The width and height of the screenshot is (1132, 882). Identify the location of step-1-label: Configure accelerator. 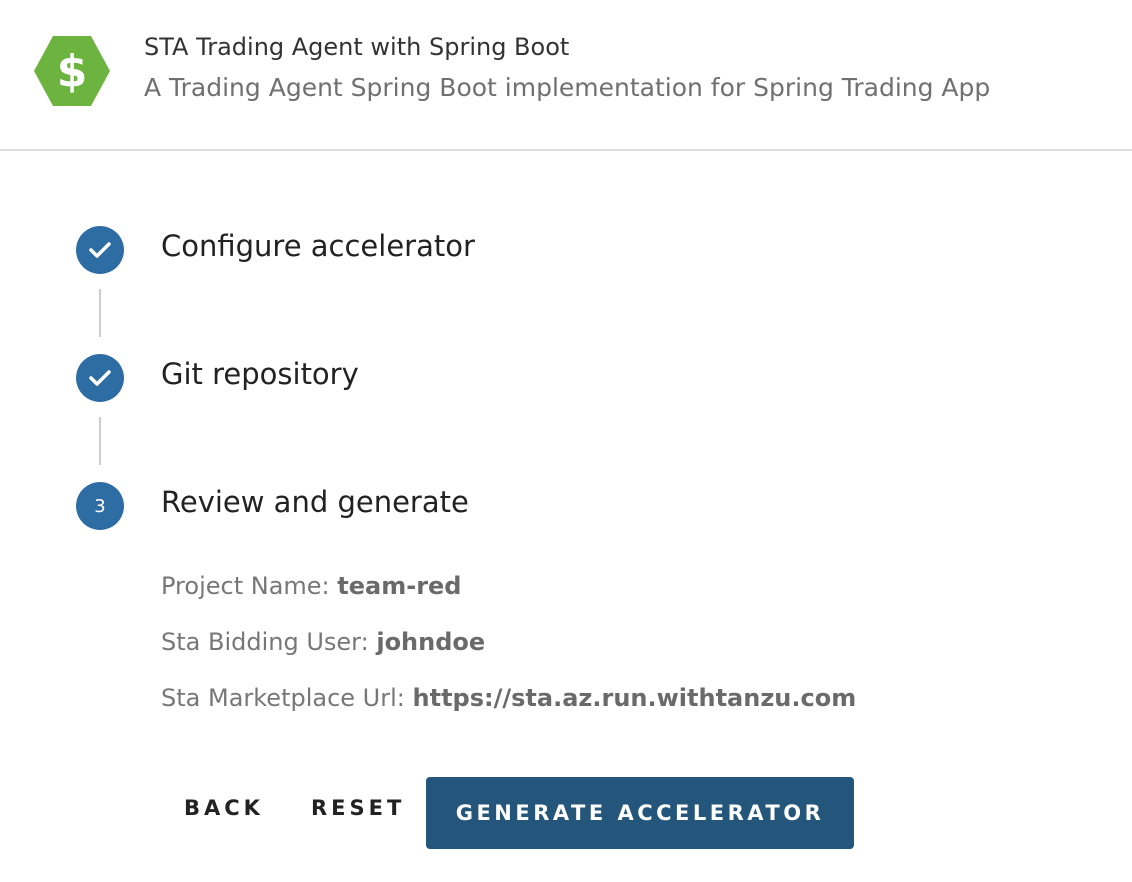
(318, 246).